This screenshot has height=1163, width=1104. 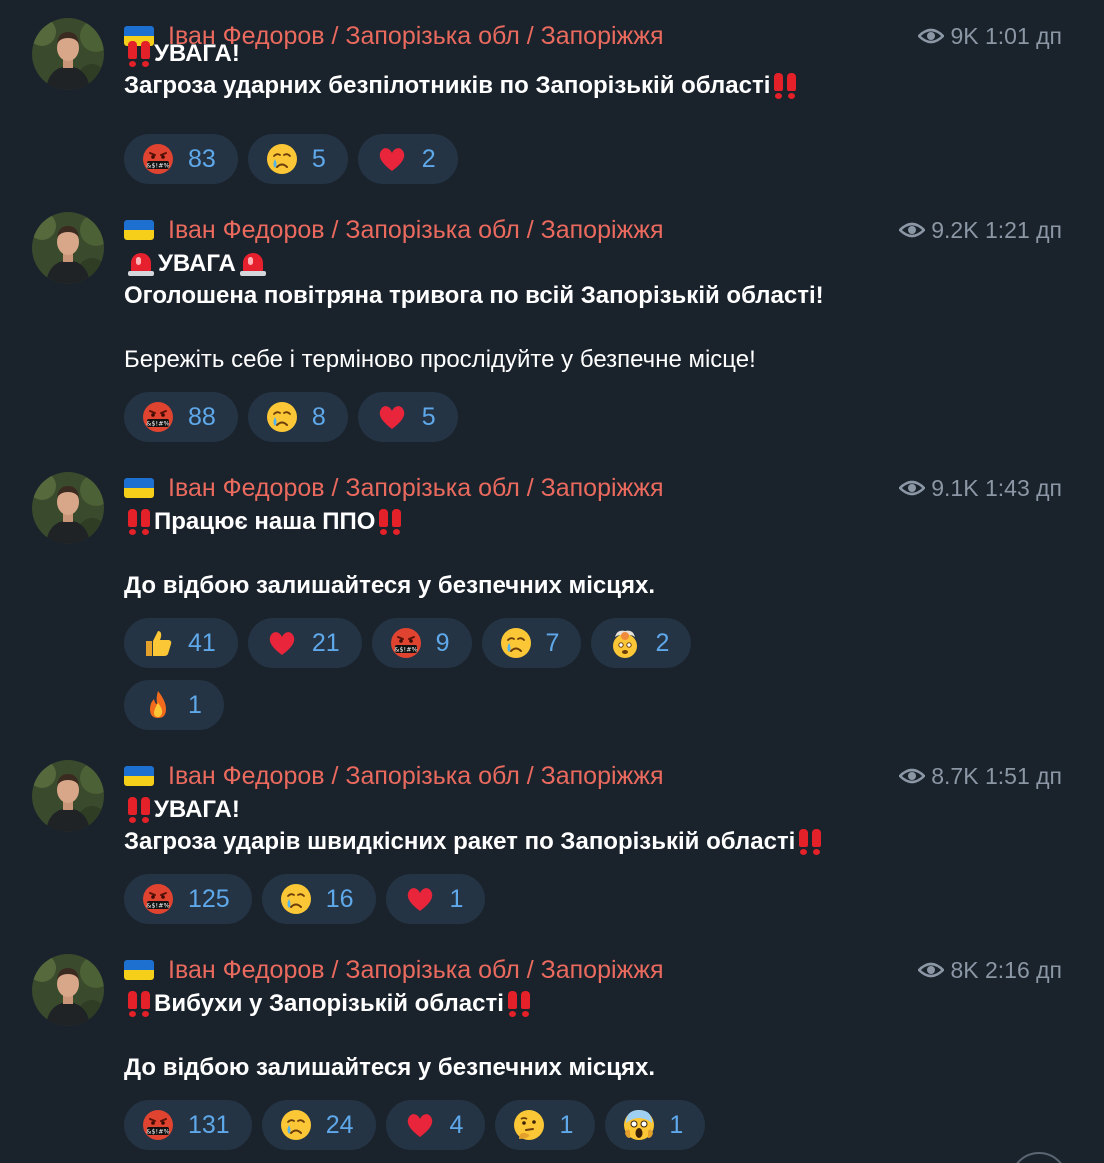 I want to click on reaction-count: 125, so click(x=209, y=898).